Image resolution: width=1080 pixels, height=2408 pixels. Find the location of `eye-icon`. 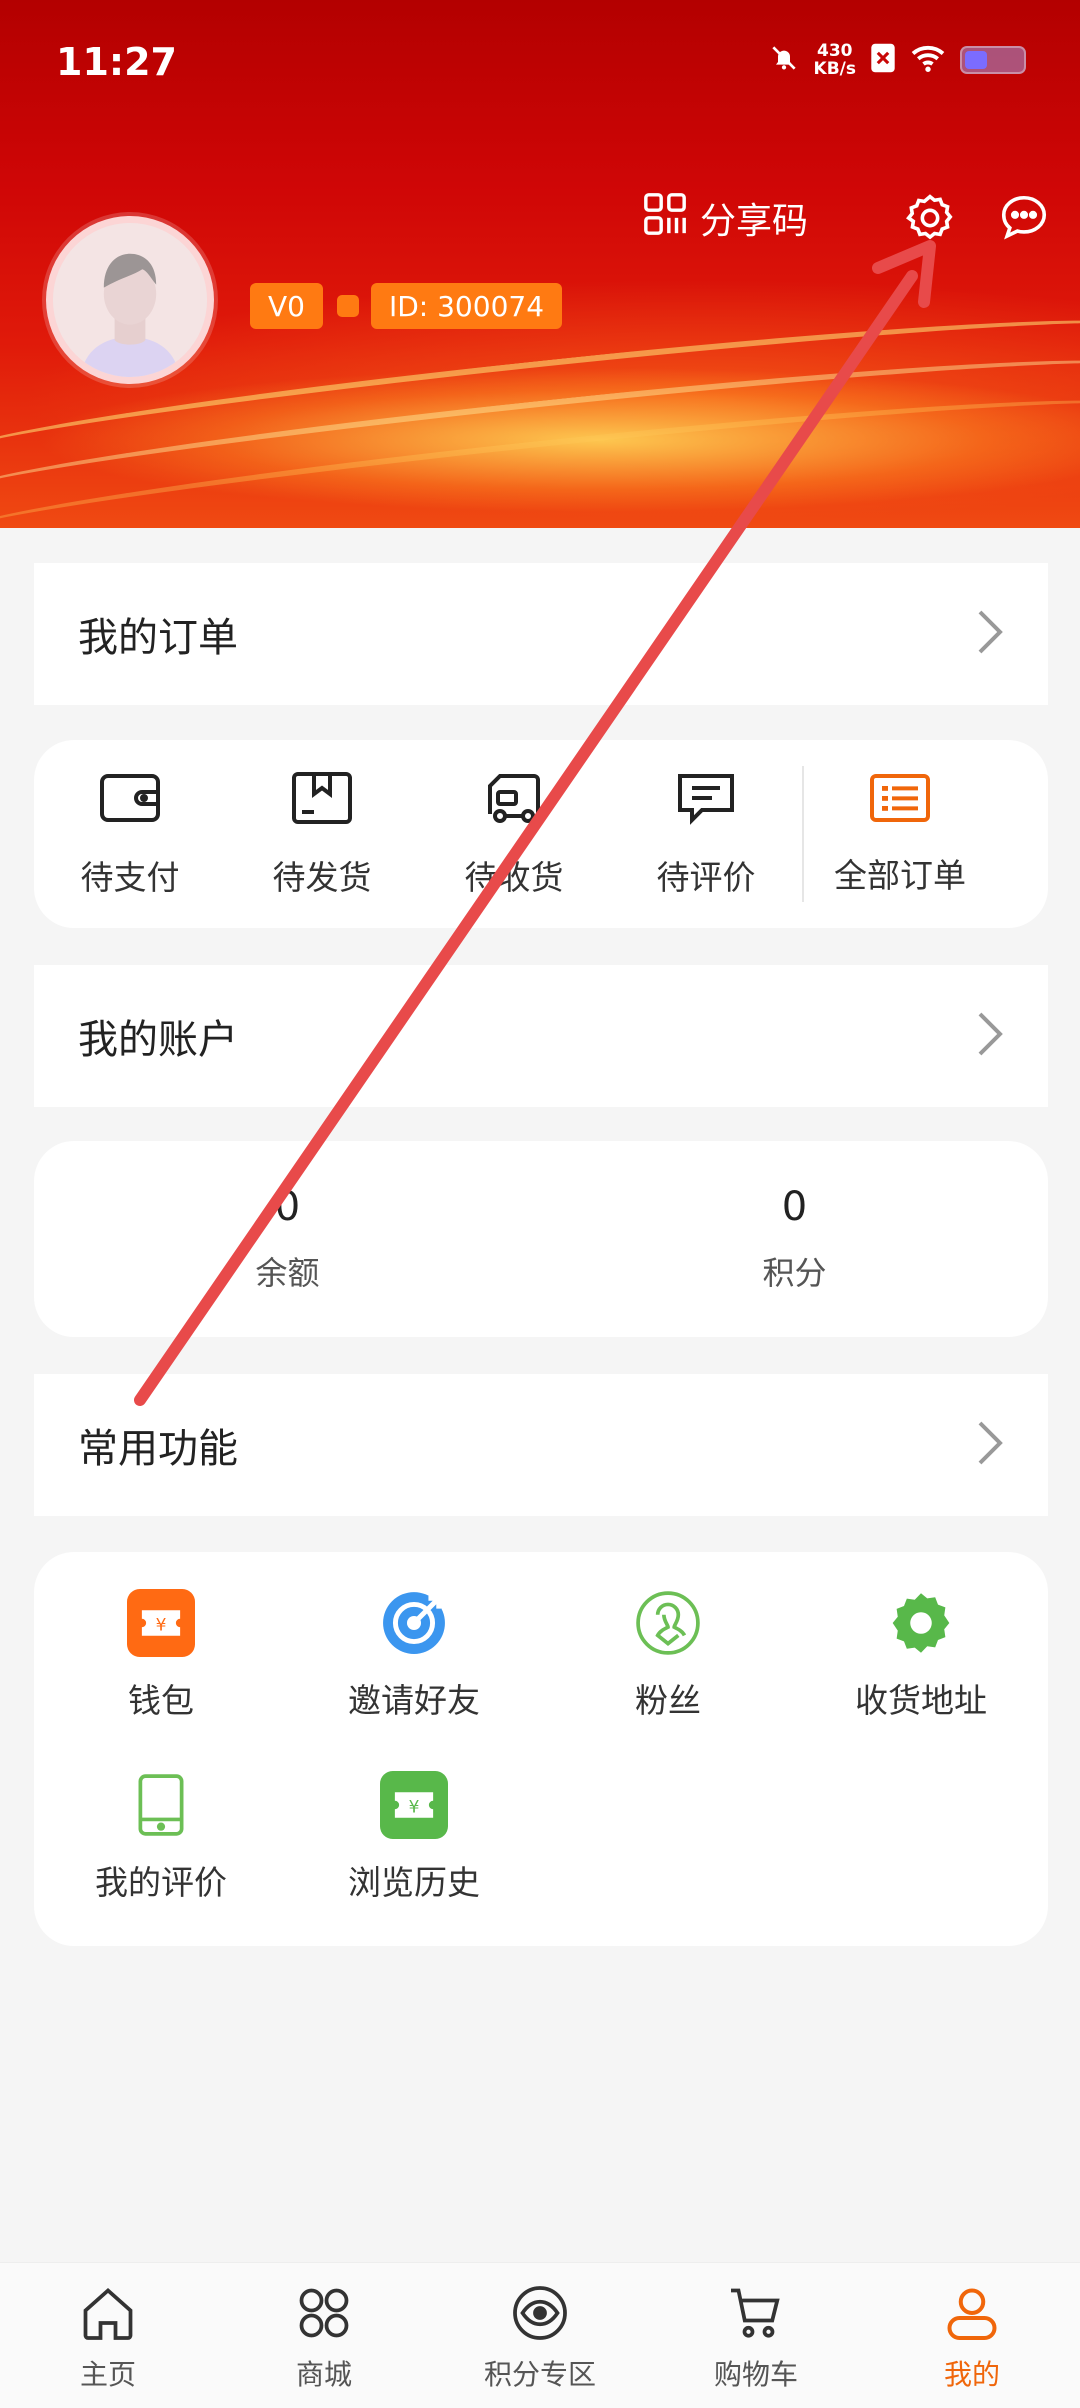

eye-icon is located at coordinates (540, 2315).